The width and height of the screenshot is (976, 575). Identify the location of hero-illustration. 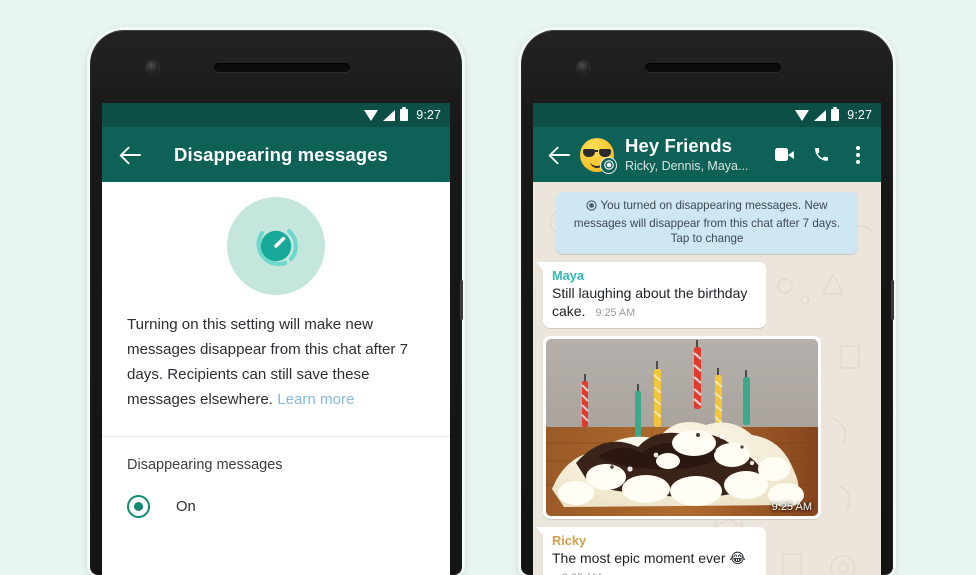
(276, 246).